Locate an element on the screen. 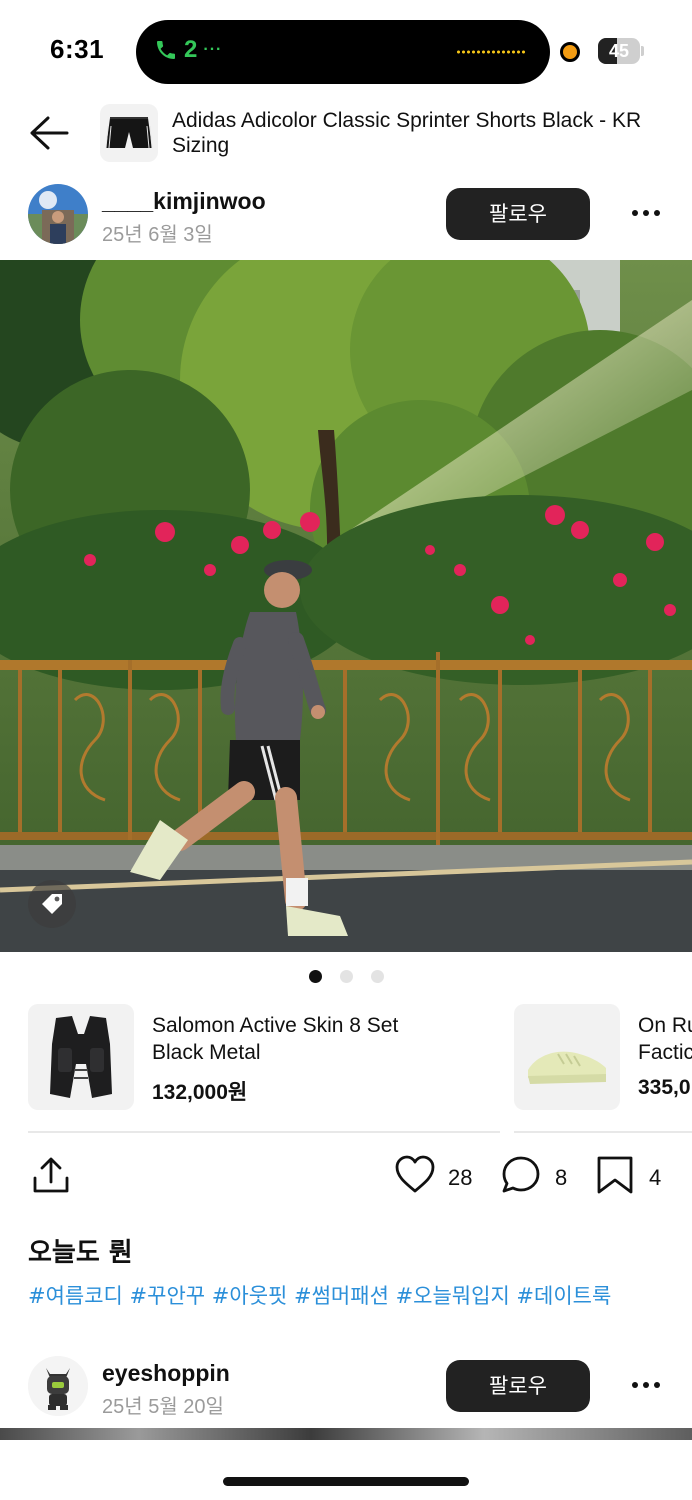 This screenshot has height=1500, width=692. product-price: 132,000원 is located at coordinates (200, 1092).